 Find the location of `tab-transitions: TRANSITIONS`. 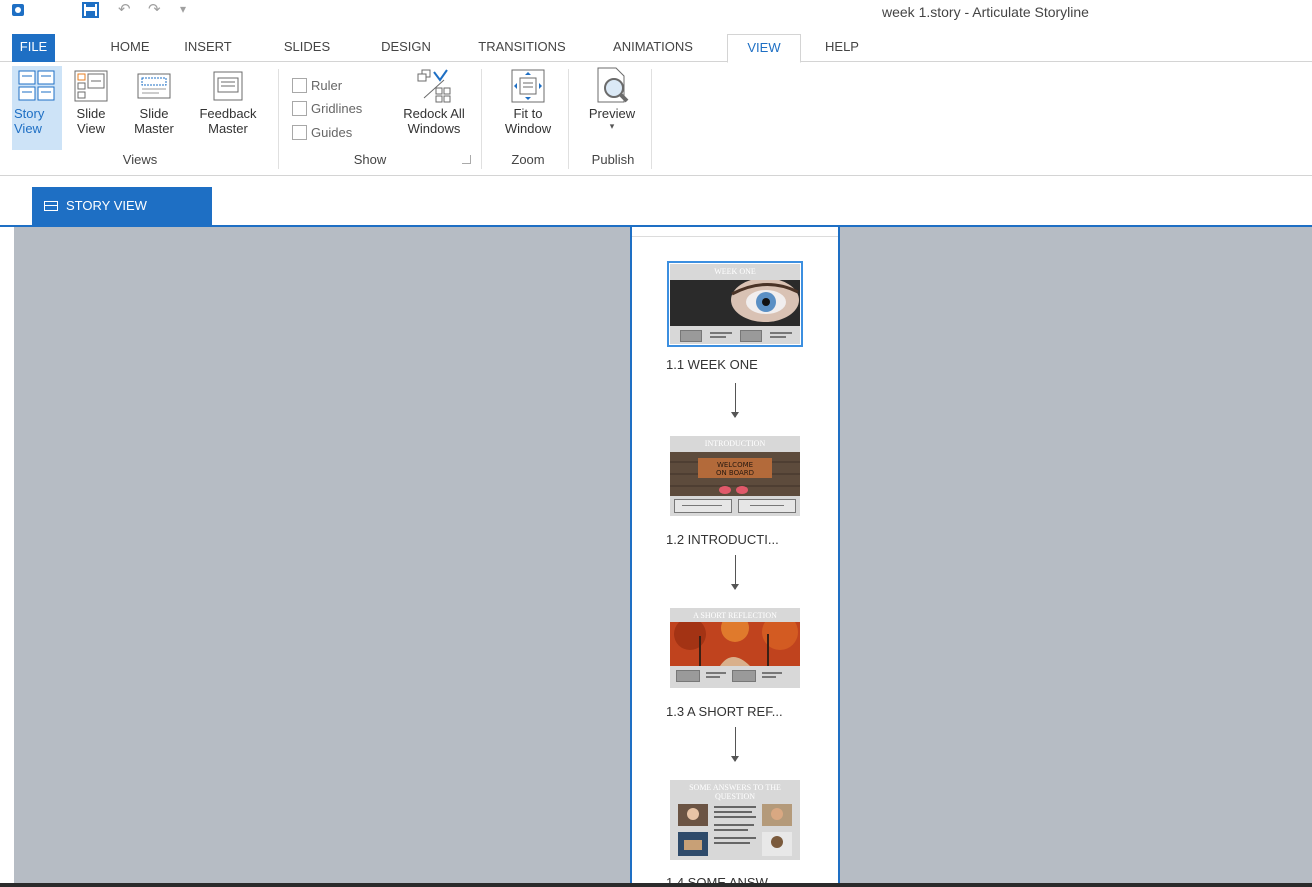

tab-transitions: TRANSITIONS is located at coordinates (522, 48).